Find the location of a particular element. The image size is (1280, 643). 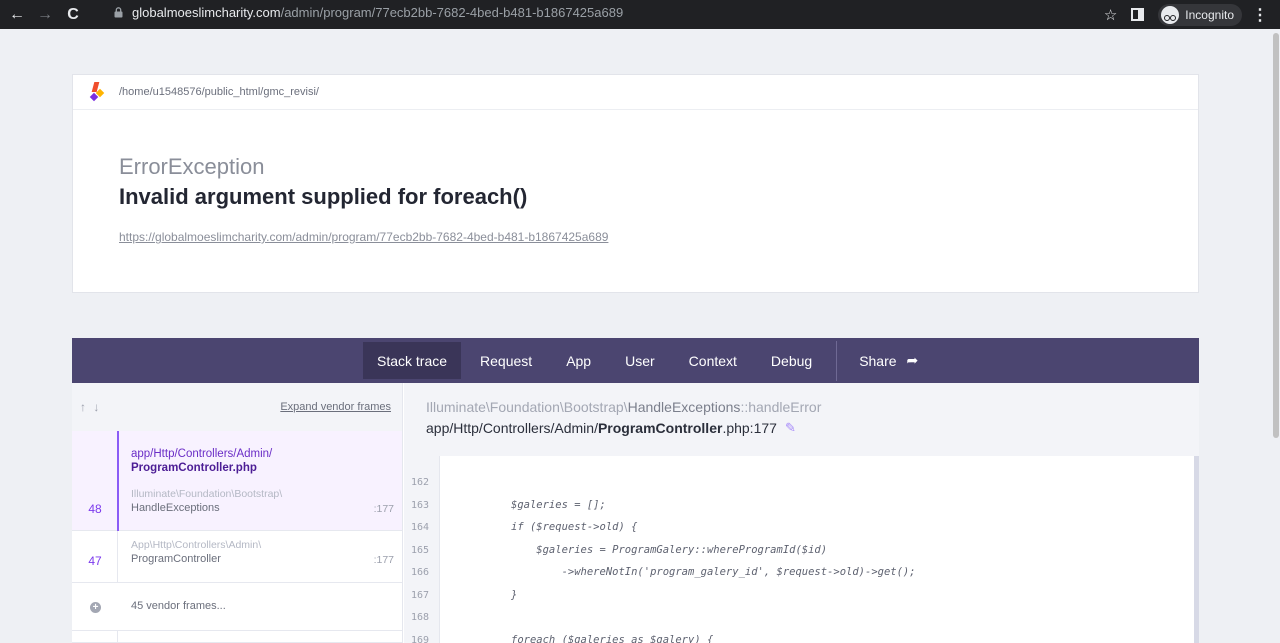

url-host: globalmoeslimcharity.com is located at coordinates (206, 12).